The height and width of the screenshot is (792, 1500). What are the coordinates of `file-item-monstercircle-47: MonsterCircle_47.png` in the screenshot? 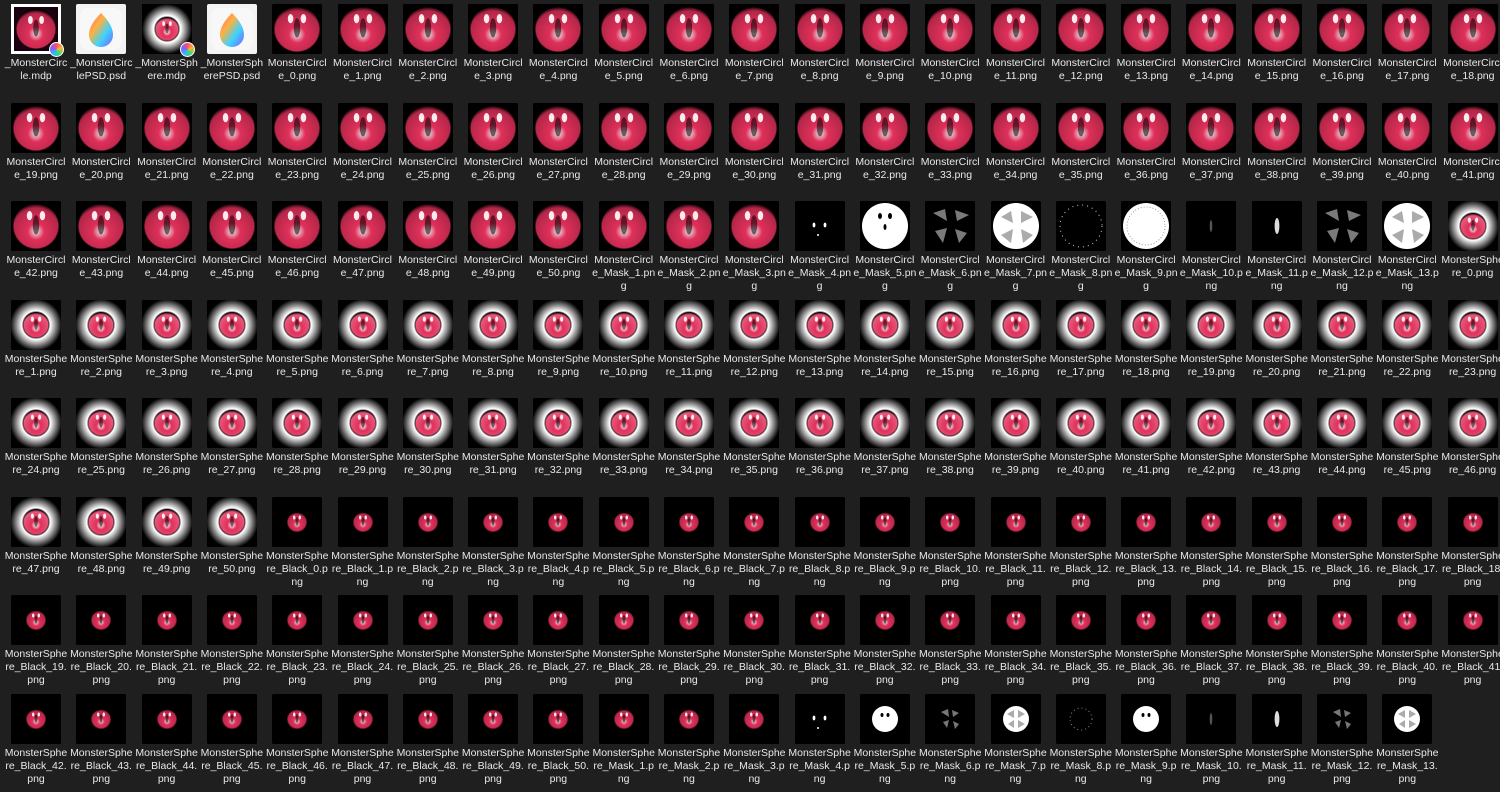 It's located at (363, 250).